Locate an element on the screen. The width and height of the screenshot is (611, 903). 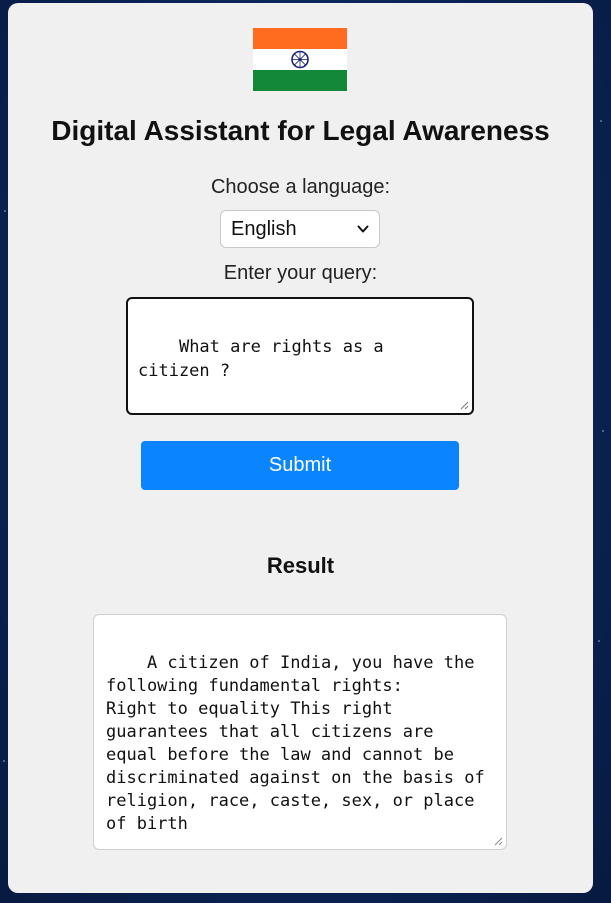
india-flag-icon is located at coordinates (300, 59).